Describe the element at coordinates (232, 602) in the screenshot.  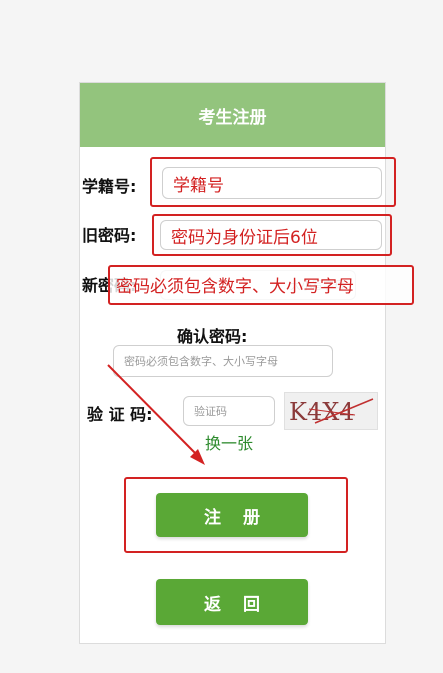
I see `back-button: 返回` at that location.